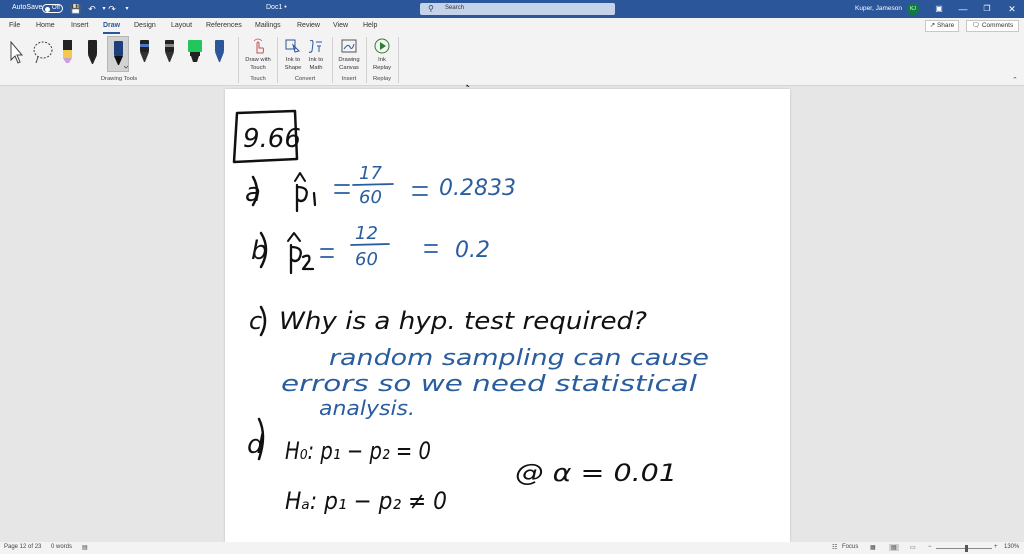 This screenshot has height=554, width=1024. Describe the element at coordinates (1011, 547) in the screenshot. I see `zoom-level: 130%` at that location.